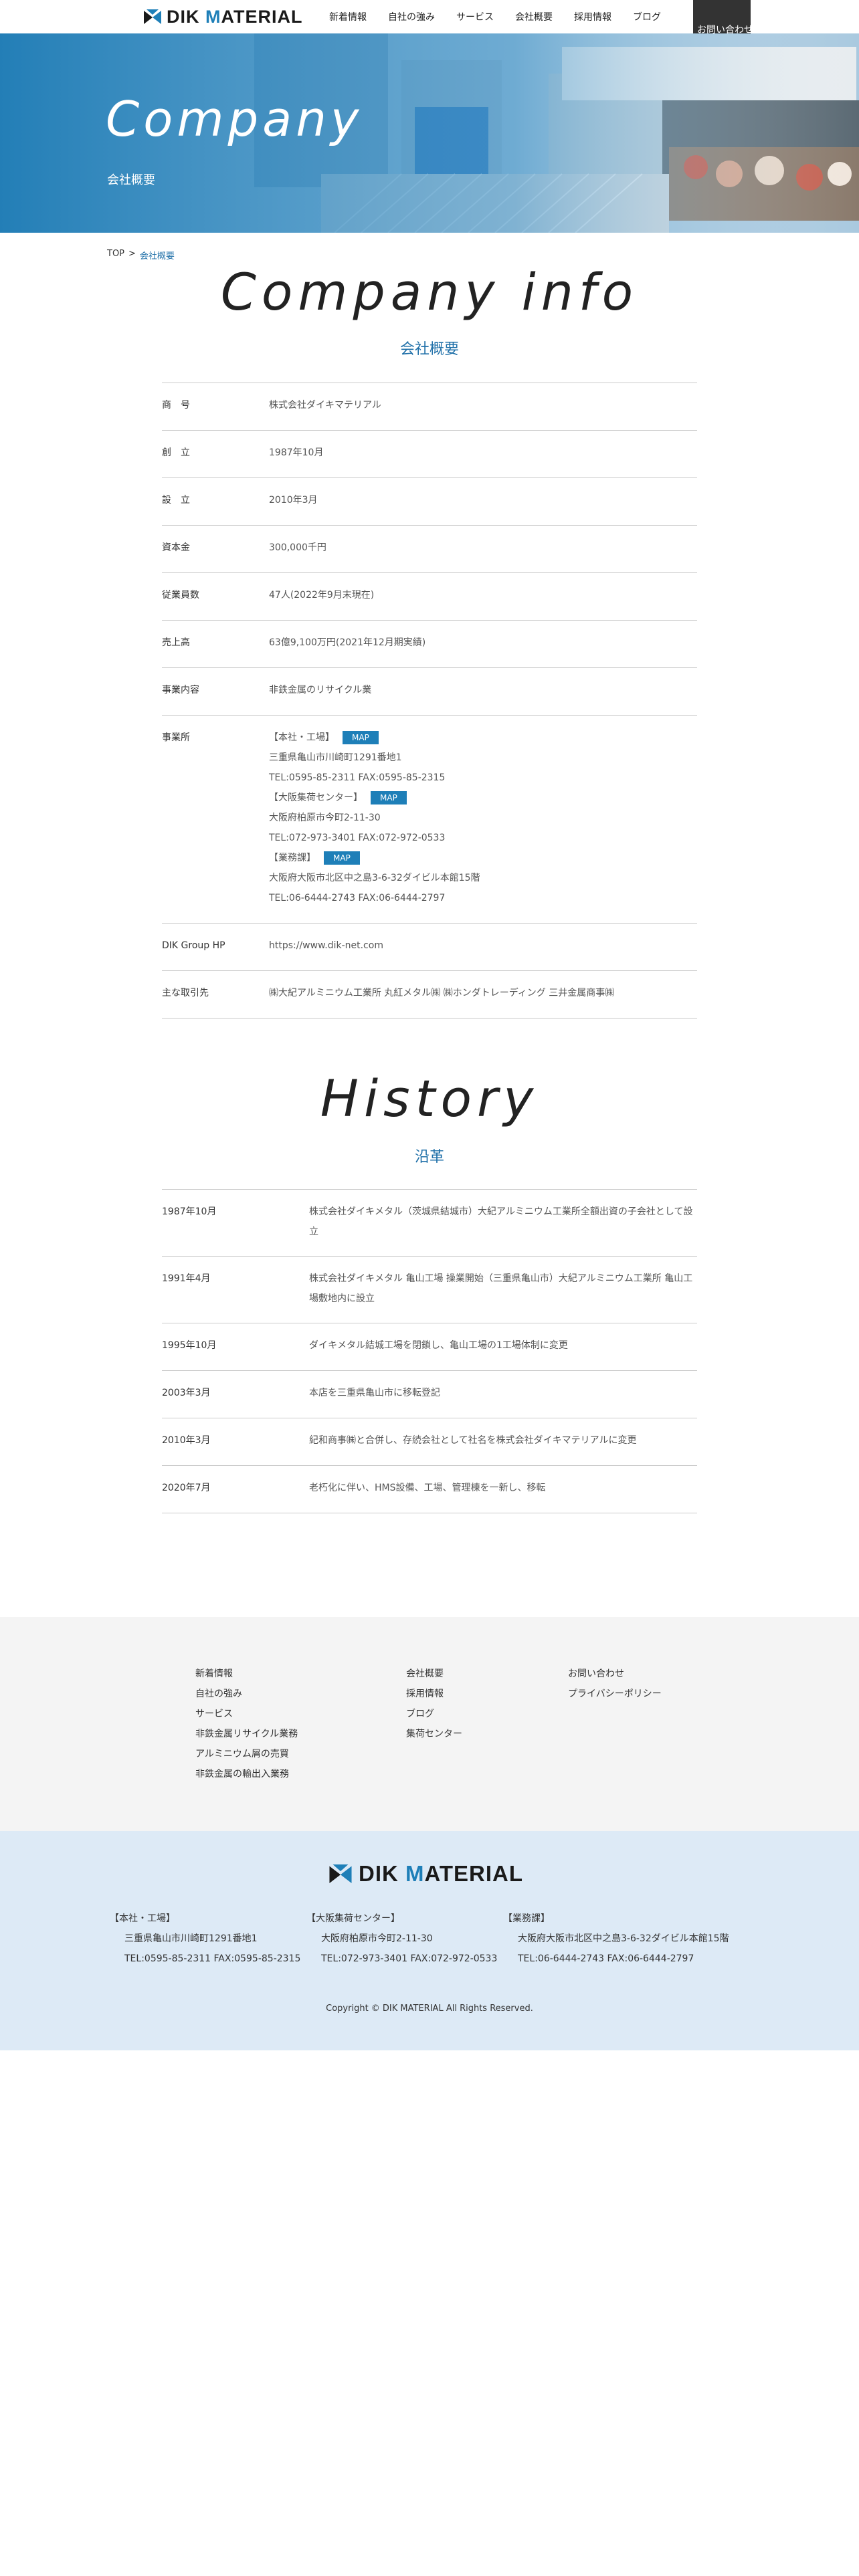 The width and height of the screenshot is (859, 2576). What do you see at coordinates (377, 1939) in the screenshot?
I see `footer-office-address: 大阪府柏原市今町2-11-30` at bounding box center [377, 1939].